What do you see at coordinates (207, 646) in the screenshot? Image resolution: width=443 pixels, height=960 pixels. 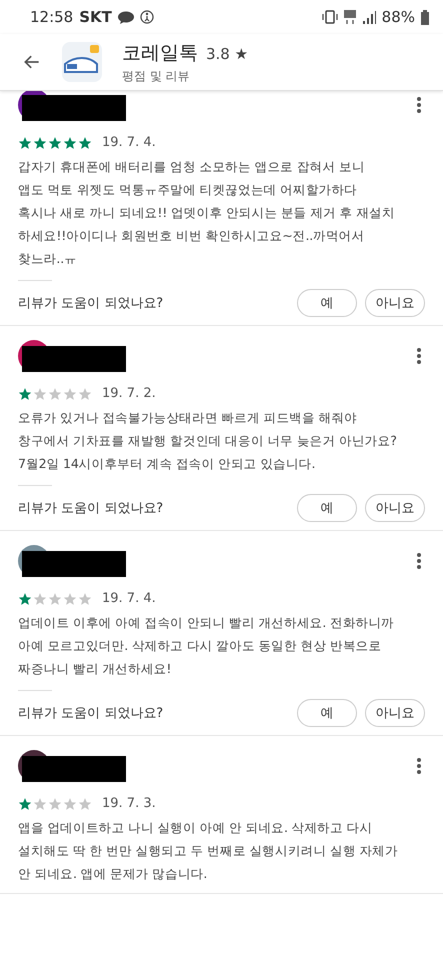 I see `review-text: 업데이트 이후에 아예 접속이 안되니 빨리 개선하세요. 전화하니까 아예 모르고있더만. 삭제하고 다시 깔아도 동일한 현상 반복으로 짜증나니 빨리 개선하세요!` at bounding box center [207, 646].